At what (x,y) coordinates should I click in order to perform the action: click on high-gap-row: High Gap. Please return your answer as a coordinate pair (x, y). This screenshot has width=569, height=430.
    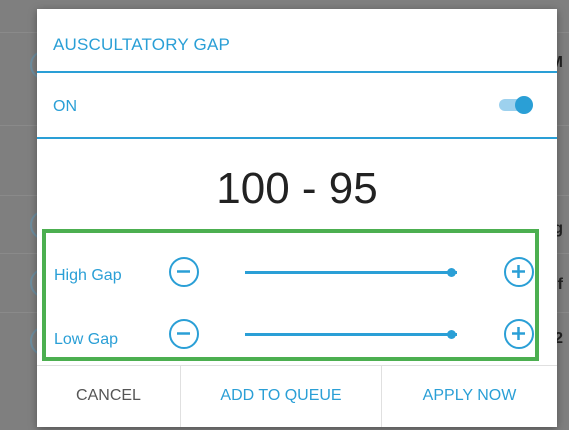
    Looking at the image, I should click on (290, 270).